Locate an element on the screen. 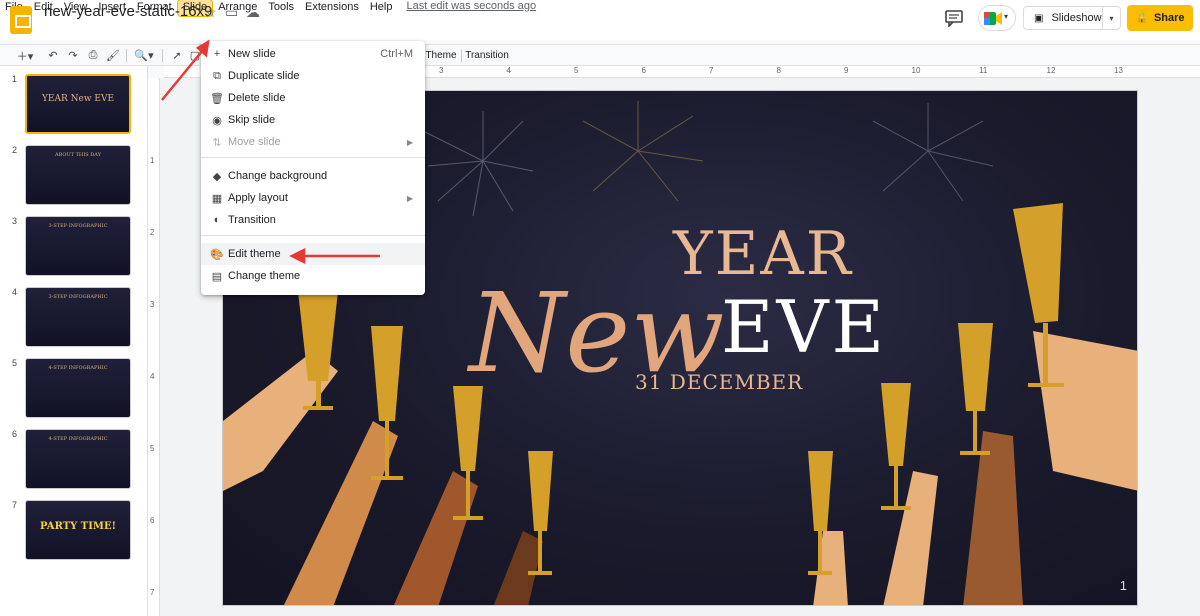 This screenshot has width=1200, height=616. ruler-mark: 9 is located at coordinates (846, 70).